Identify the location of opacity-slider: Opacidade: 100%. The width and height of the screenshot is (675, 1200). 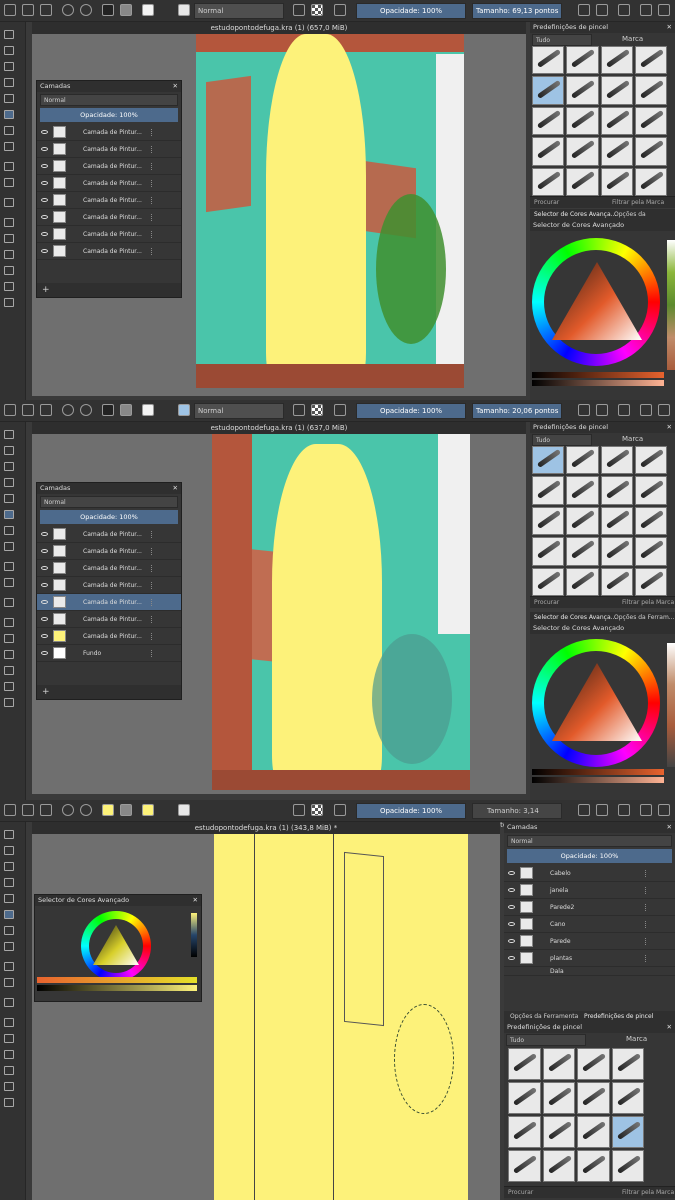
(411, 11).